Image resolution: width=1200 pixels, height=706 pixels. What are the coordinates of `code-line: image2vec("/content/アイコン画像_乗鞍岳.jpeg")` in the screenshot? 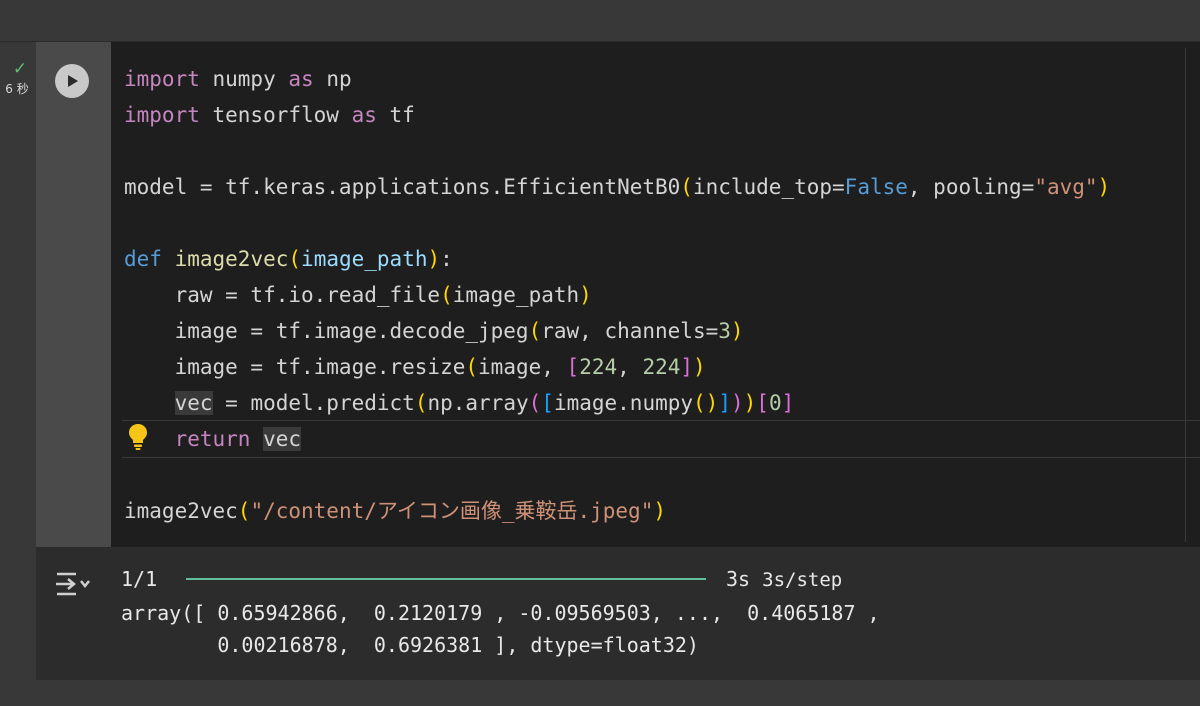 It's located at (395, 511).